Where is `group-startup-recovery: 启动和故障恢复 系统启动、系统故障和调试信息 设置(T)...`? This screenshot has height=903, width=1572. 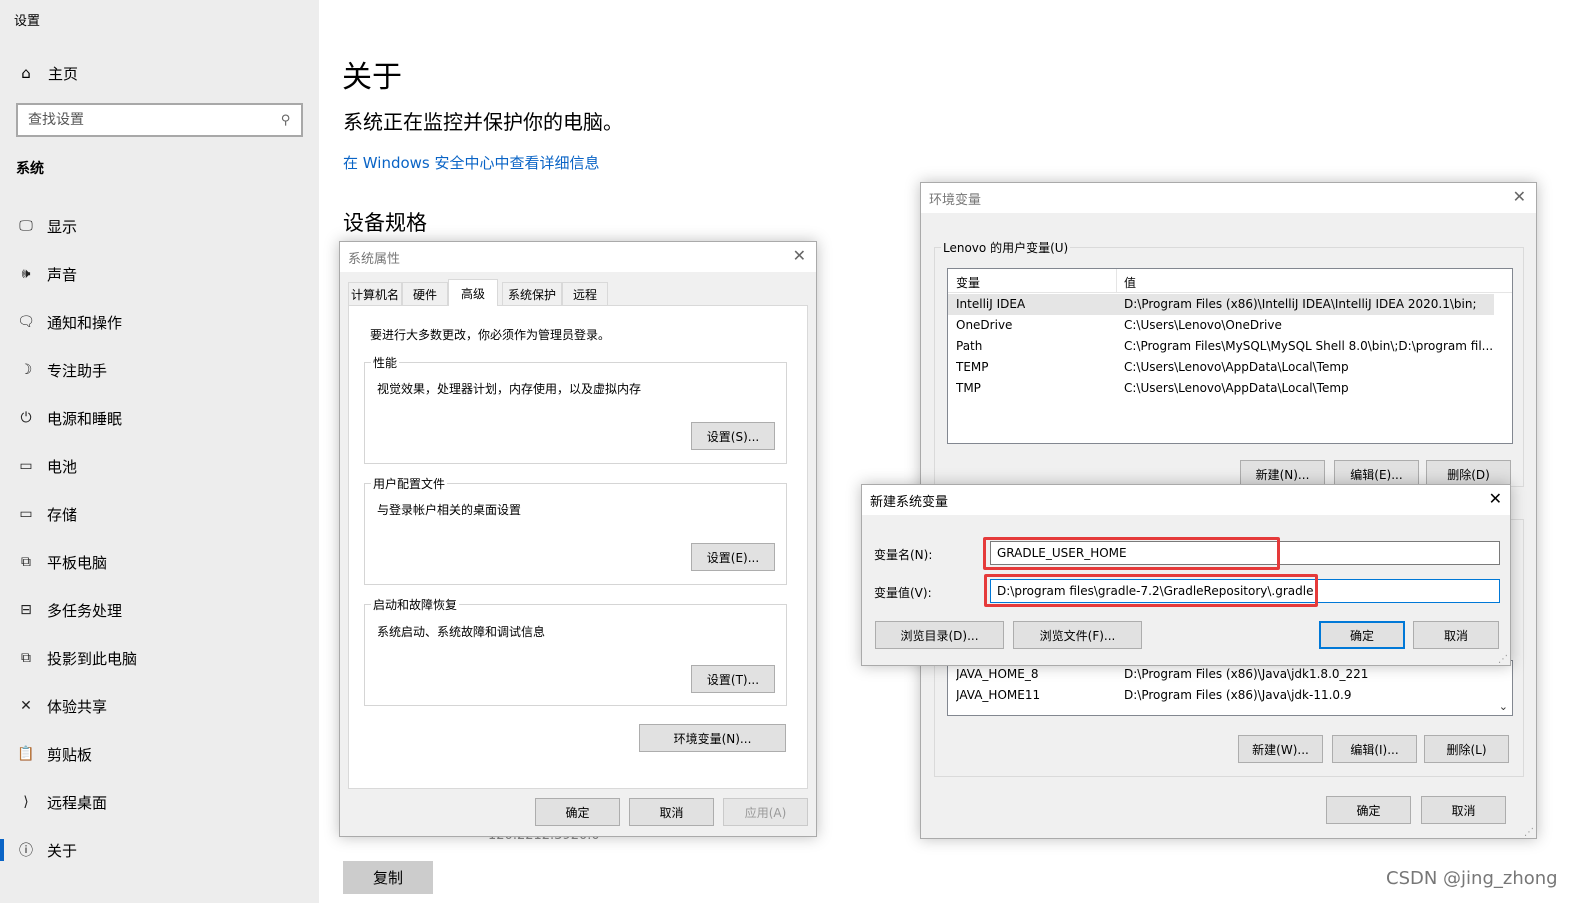 group-startup-recovery: 启动和故障恢复 系统启动、系统故障和调试信息 设置(T)... is located at coordinates (575, 651).